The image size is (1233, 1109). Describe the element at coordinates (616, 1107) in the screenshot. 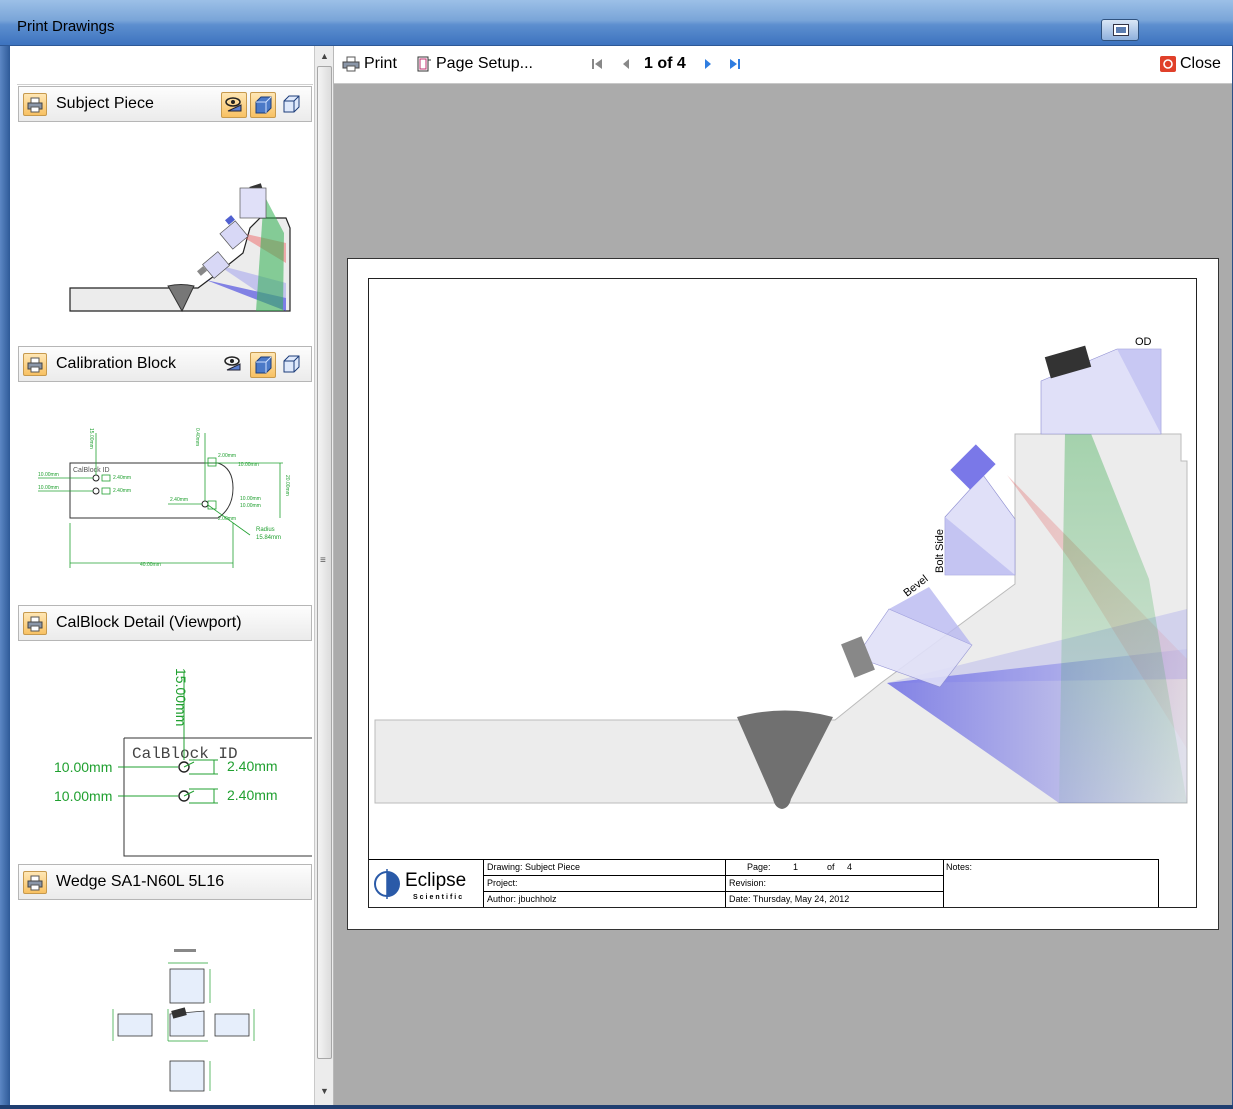

I see `window-bottom-border` at that location.